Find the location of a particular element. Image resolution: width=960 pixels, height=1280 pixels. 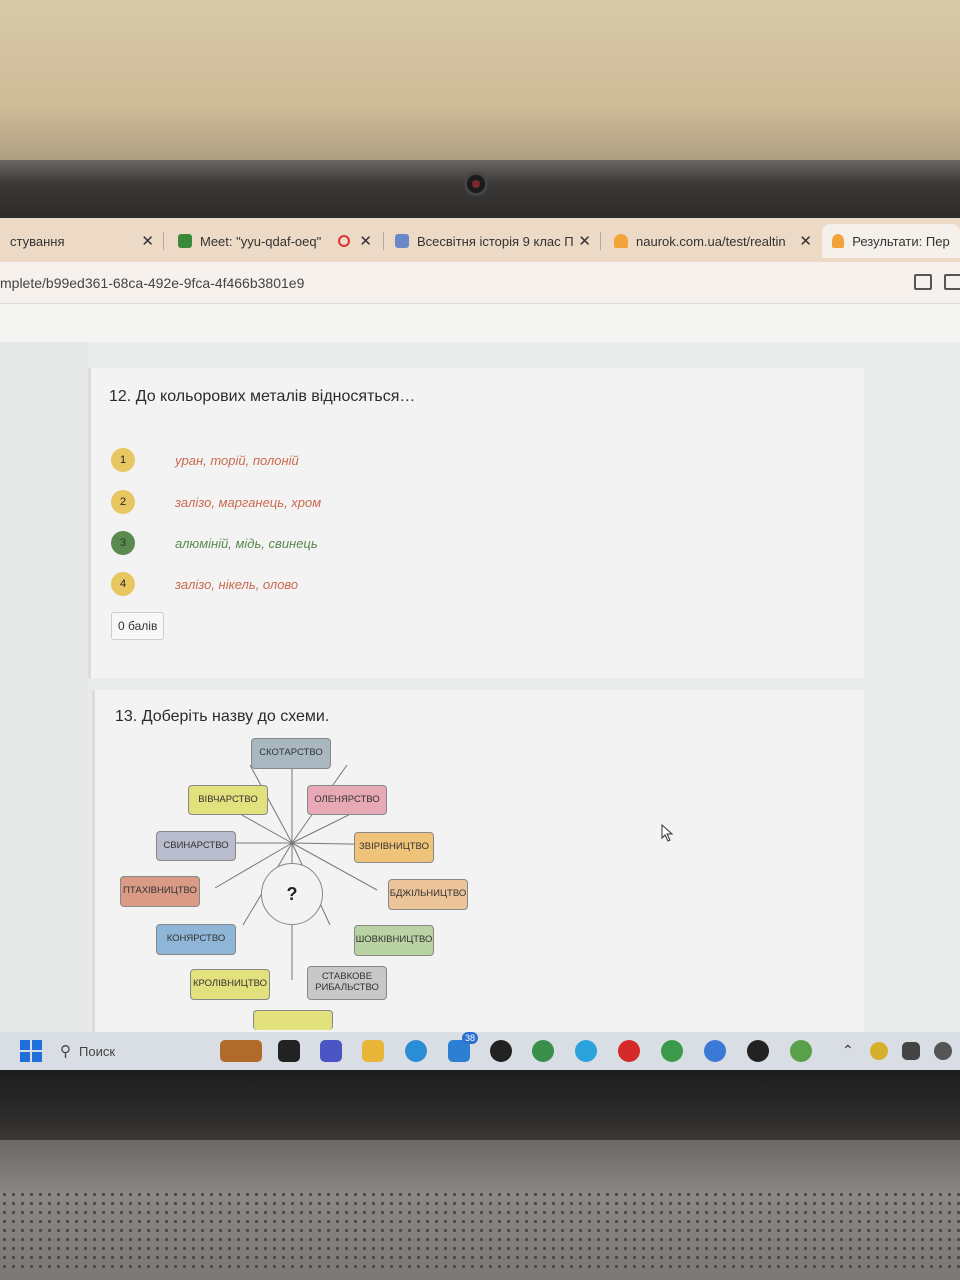

node-olenyarstvo: ОЛЕНЯРСТВО is located at coordinates (347, 800).